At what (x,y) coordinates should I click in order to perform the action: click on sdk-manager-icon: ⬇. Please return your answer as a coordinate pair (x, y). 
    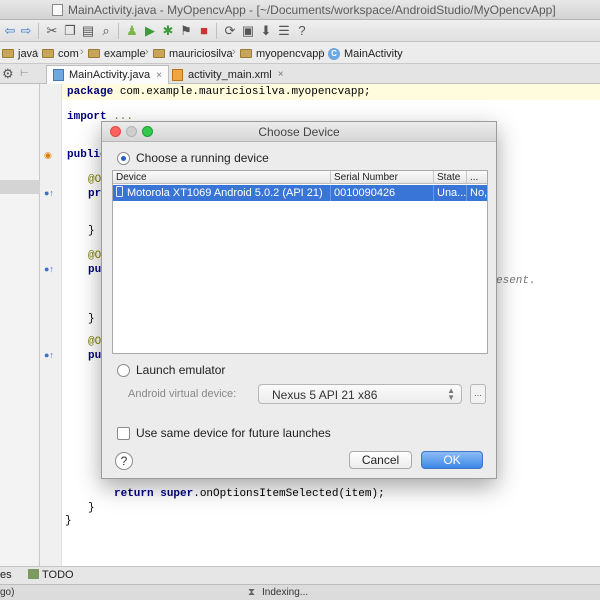
    Looking at the image, I should click on (266, 31).